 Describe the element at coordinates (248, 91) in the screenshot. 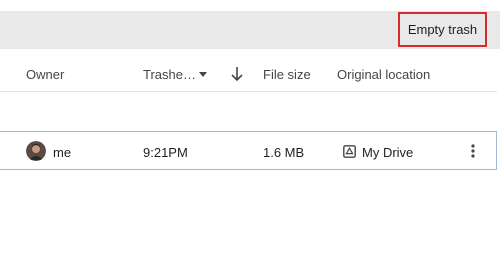

I see `header-divider` at that location.